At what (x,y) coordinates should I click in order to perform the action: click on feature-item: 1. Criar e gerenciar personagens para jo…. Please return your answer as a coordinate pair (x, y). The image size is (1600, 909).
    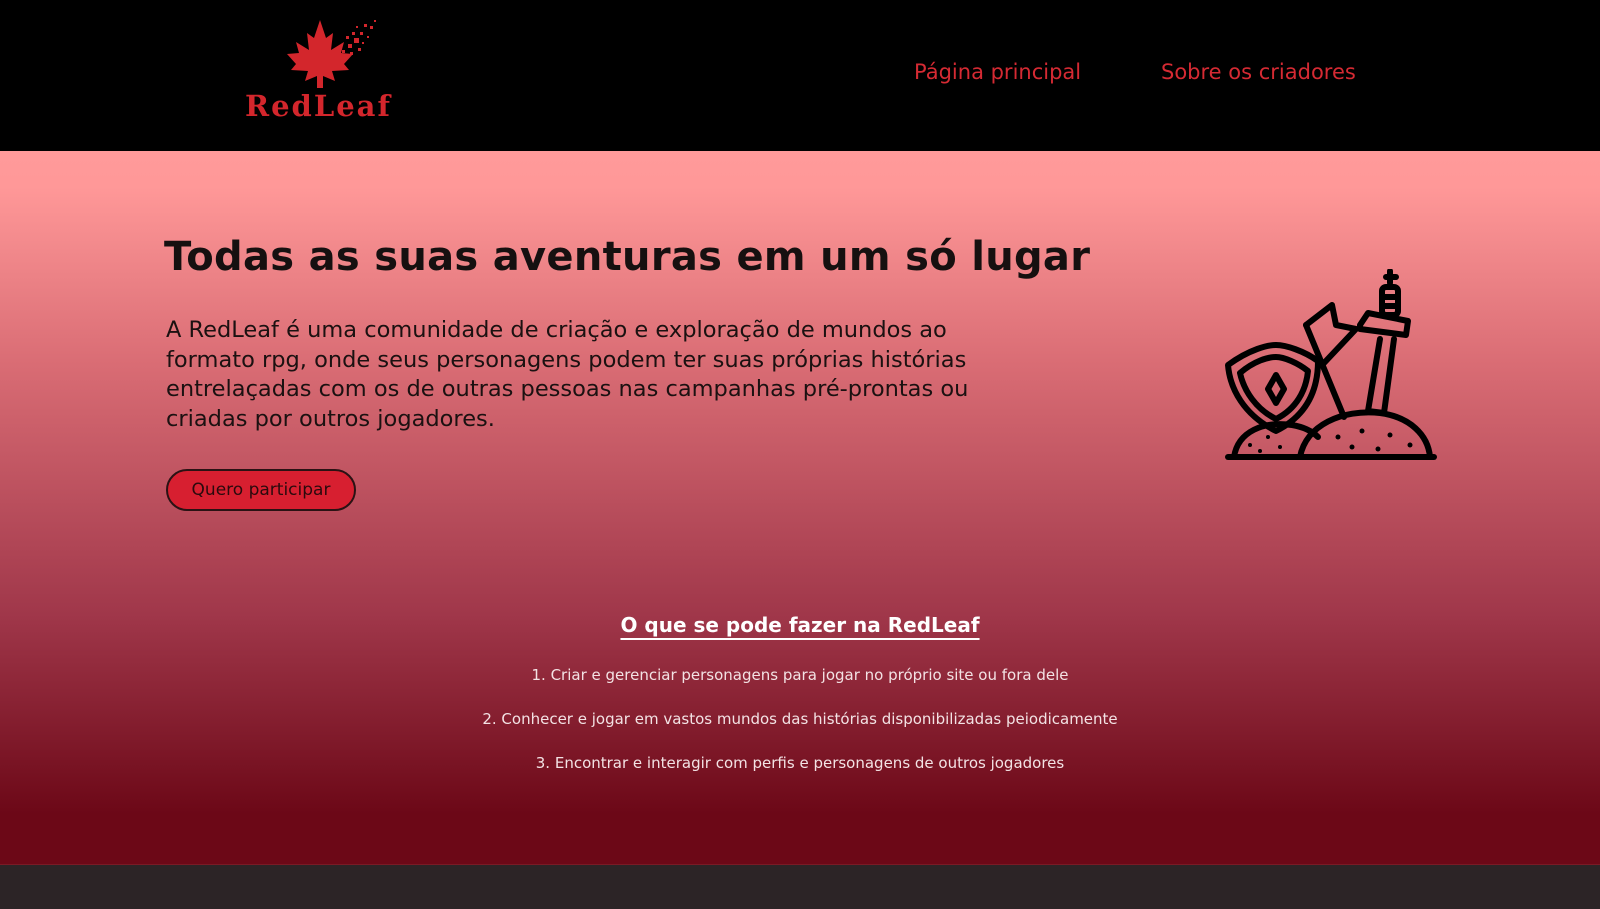
    Looking at the image, I should click on (800, 675).